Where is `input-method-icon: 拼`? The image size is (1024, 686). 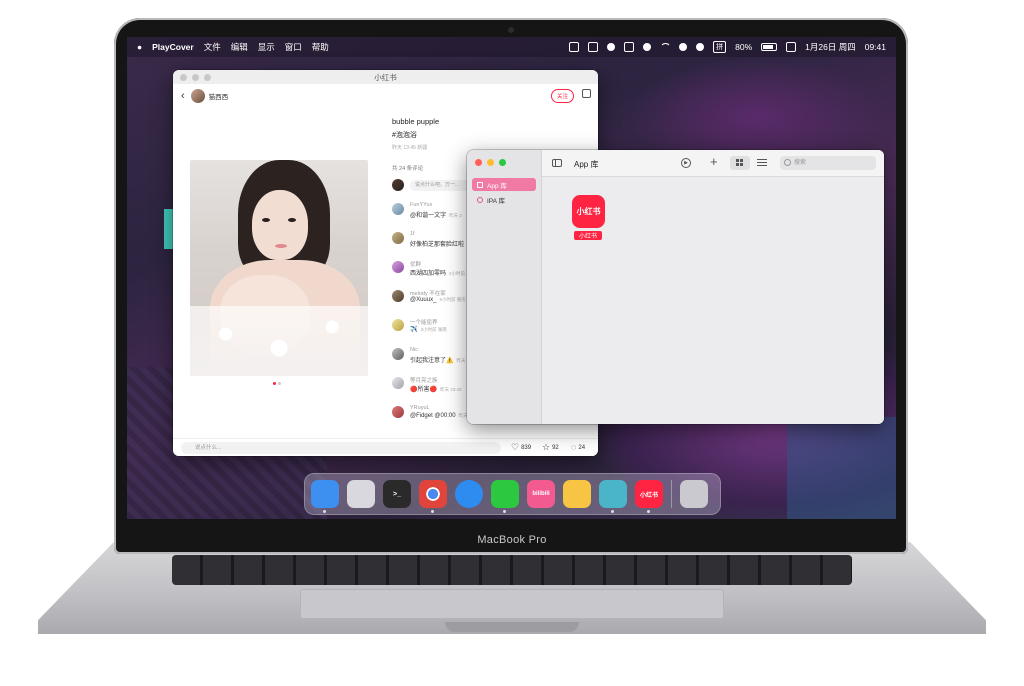 input-method-icon: 拼 is located at coordinates (720, 47).